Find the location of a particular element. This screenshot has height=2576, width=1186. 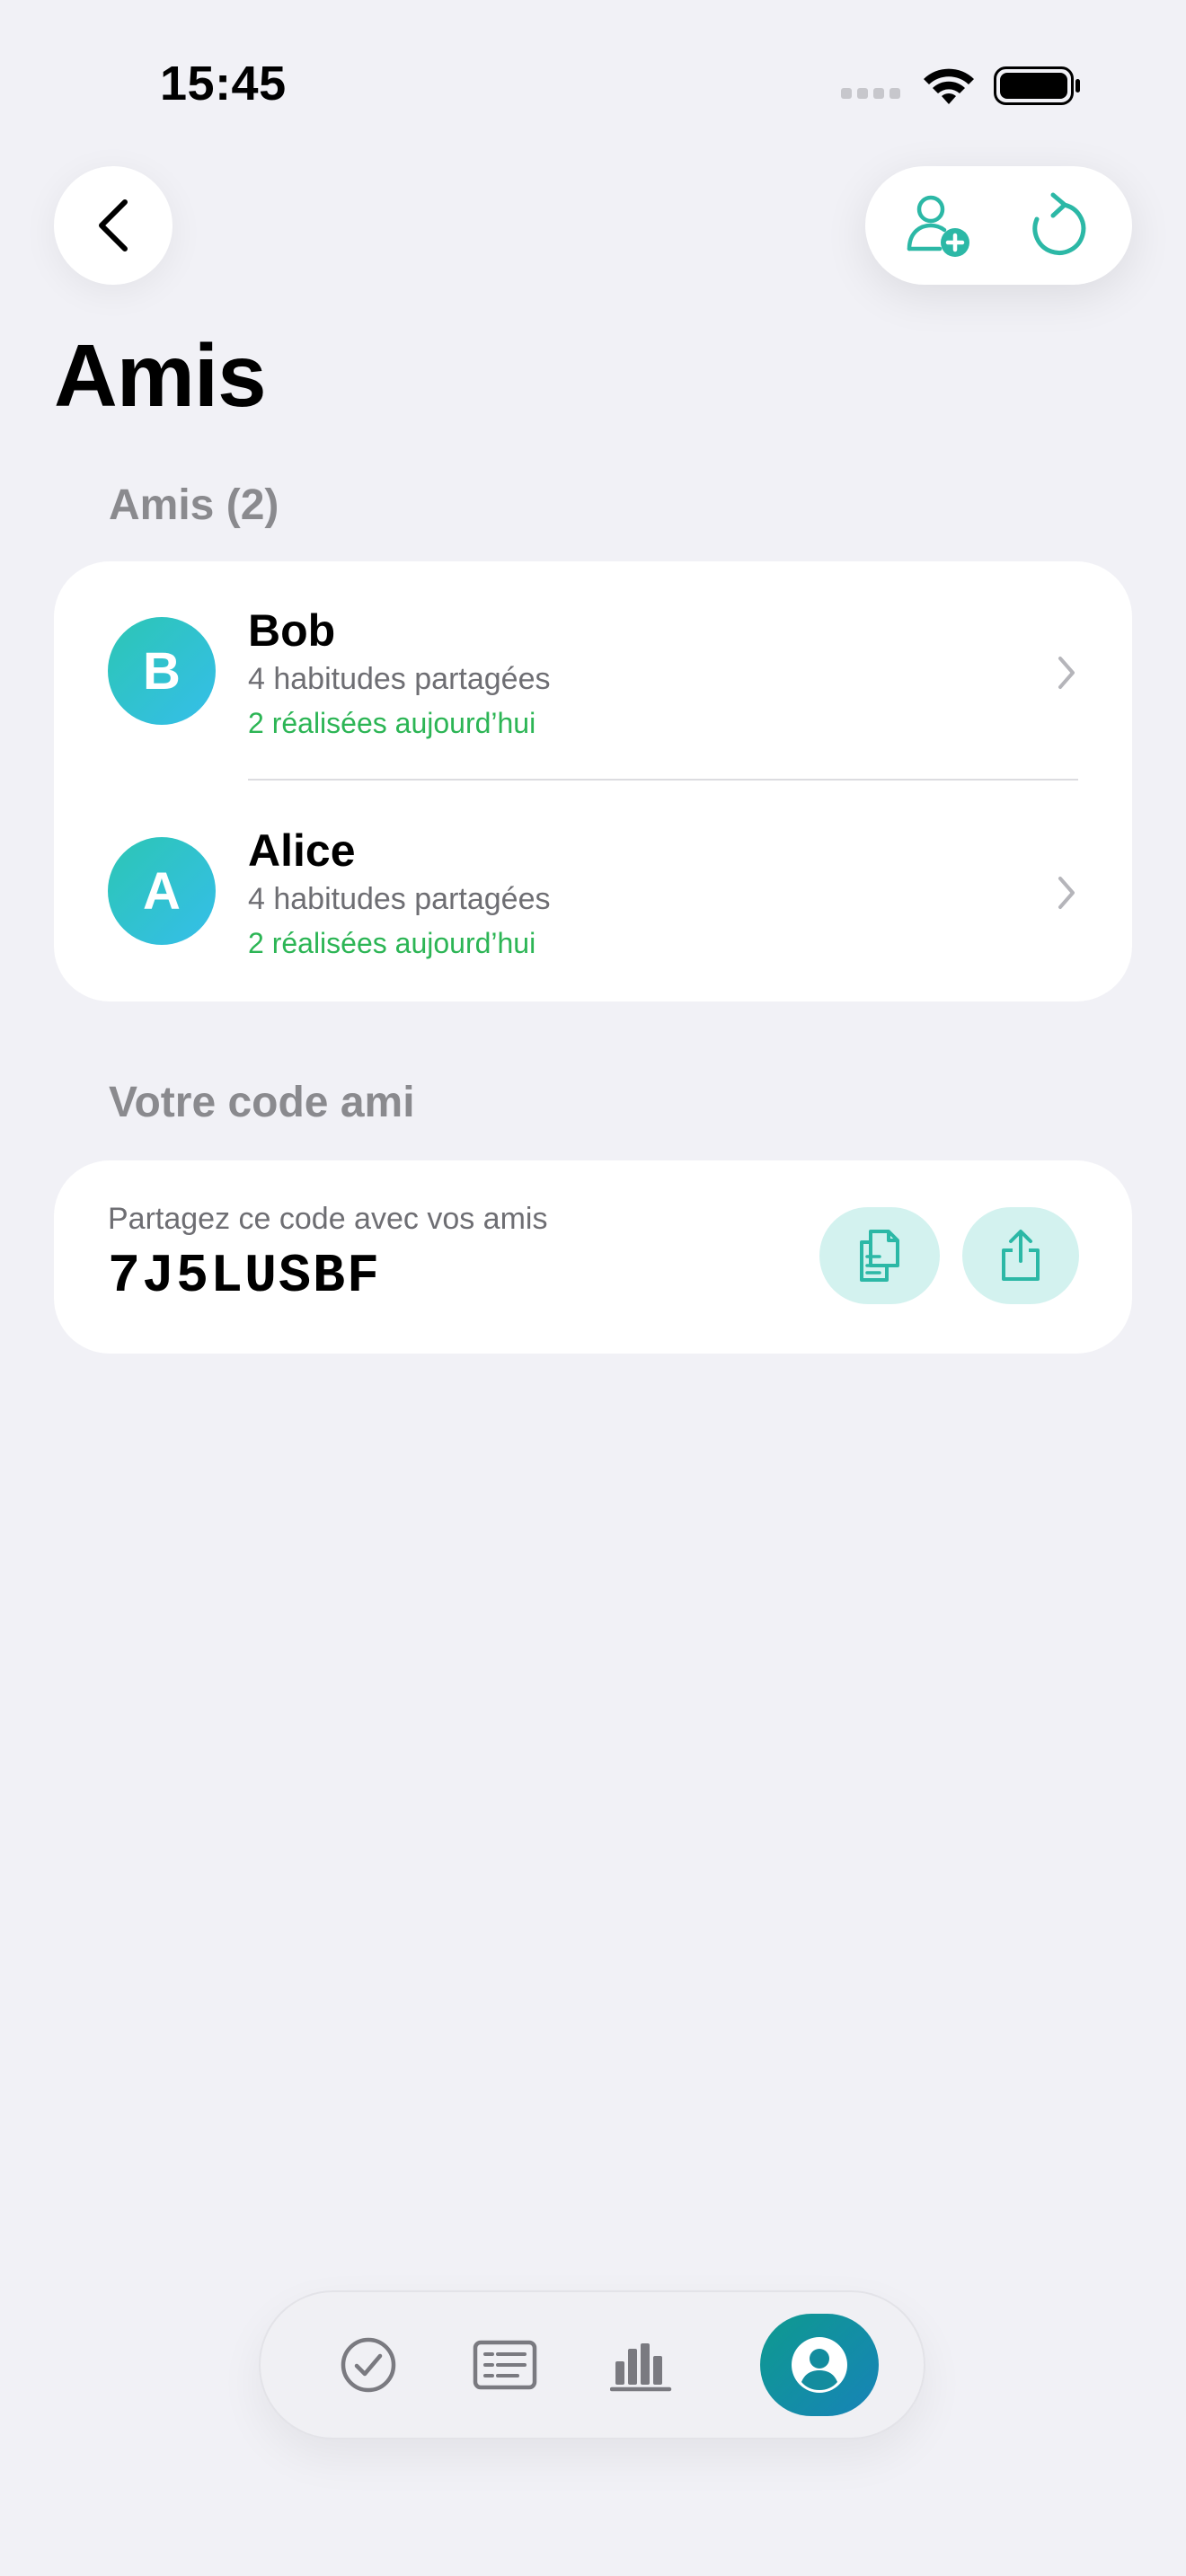

tab-stats is located at coordinates (641, 2365).